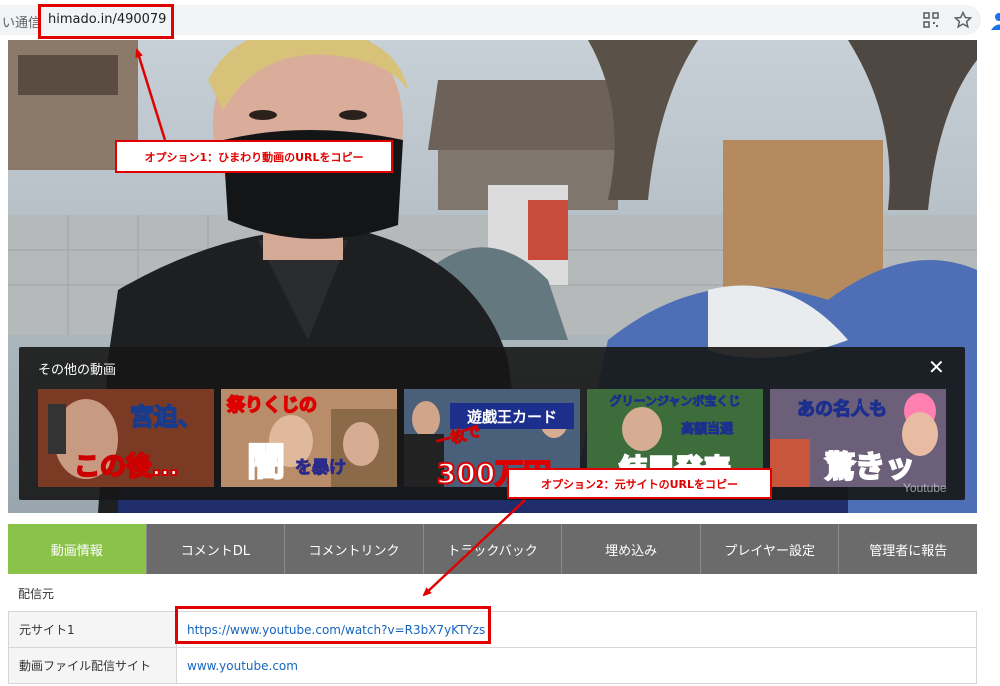 This screenshot has width=1000, height=686. What do you see at coordinates (492, 665) in the screenshot?
I see `table-row: 動画ファイル配信サイト www.youtube.com` at bounding box center [492, 665].